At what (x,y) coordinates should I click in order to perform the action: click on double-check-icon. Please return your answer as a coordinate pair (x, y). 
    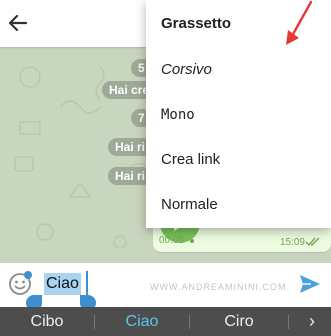
    Looking at the image, I should click on (312, 242).